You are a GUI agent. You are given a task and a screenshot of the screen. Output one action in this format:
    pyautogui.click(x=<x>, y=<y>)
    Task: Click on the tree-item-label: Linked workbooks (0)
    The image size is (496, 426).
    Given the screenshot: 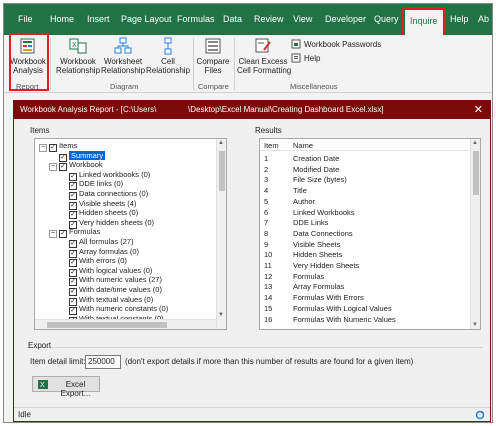 What is the action you would take?
    pyautogui.click(x=115, y=174)
    